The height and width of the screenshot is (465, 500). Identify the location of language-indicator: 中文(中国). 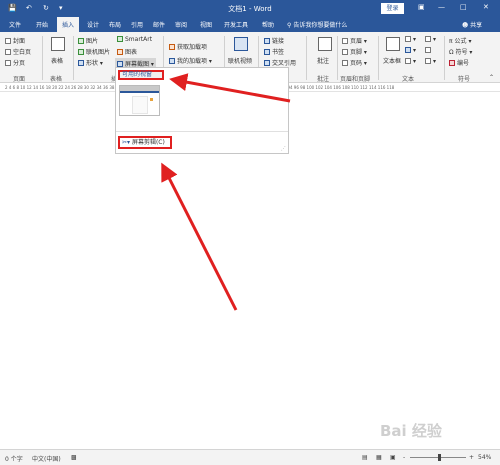
(46, 458).